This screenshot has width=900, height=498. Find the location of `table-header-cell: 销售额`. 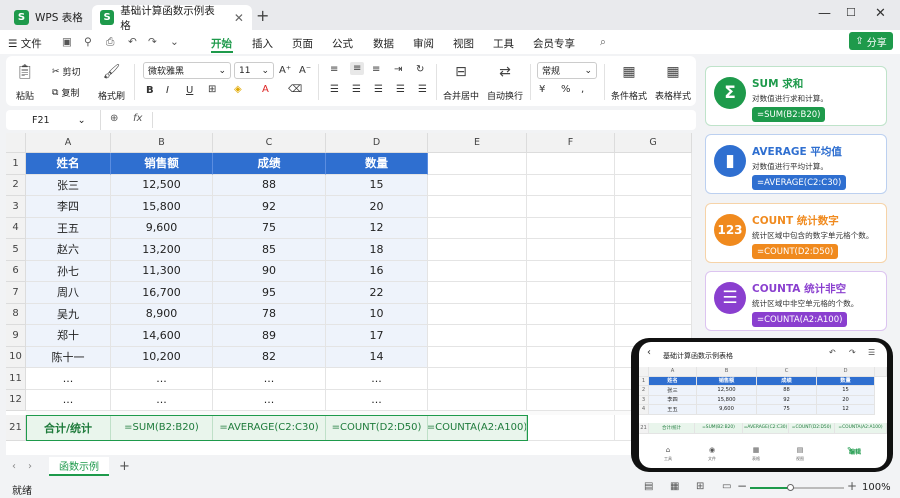

table-header-cell: 销售额 is located at coordinates (162, 164).